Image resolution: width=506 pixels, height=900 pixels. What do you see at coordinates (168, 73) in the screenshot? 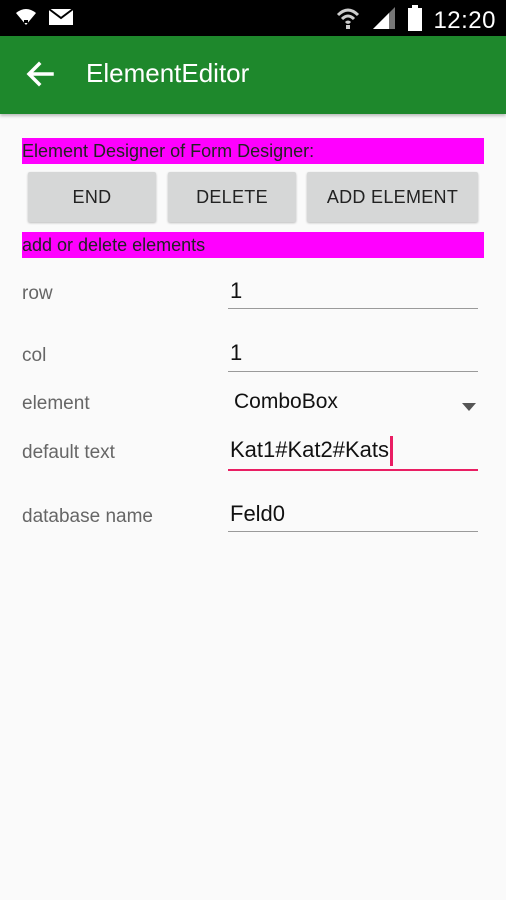
I see `app-title: ElementEditor` at bounding box center [168, 73].